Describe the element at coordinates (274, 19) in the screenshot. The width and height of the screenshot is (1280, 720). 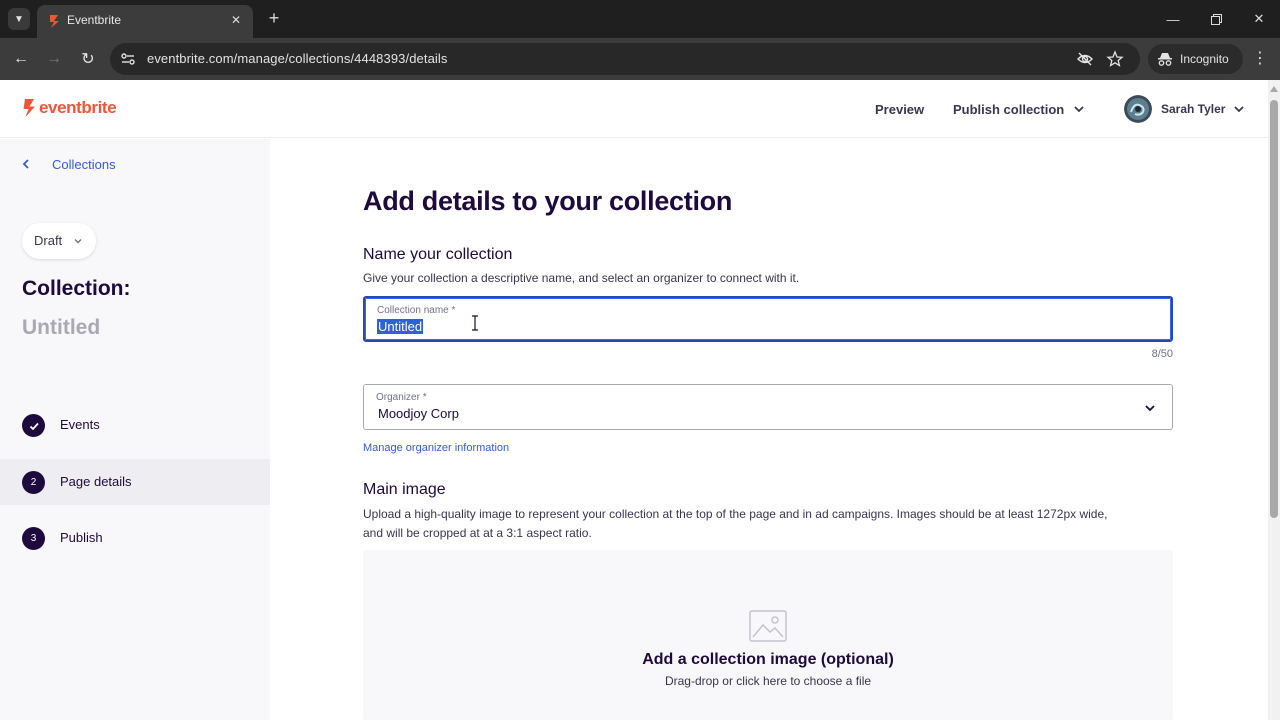
I see `new-tab-plus-icon: +` at that location.